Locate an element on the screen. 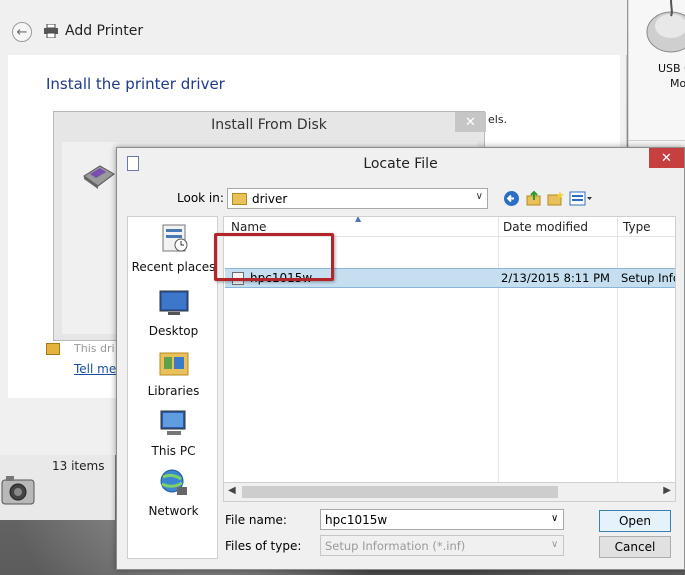 The image size is (685, 575). up-folder-icon is located at coordinates (533, 198).